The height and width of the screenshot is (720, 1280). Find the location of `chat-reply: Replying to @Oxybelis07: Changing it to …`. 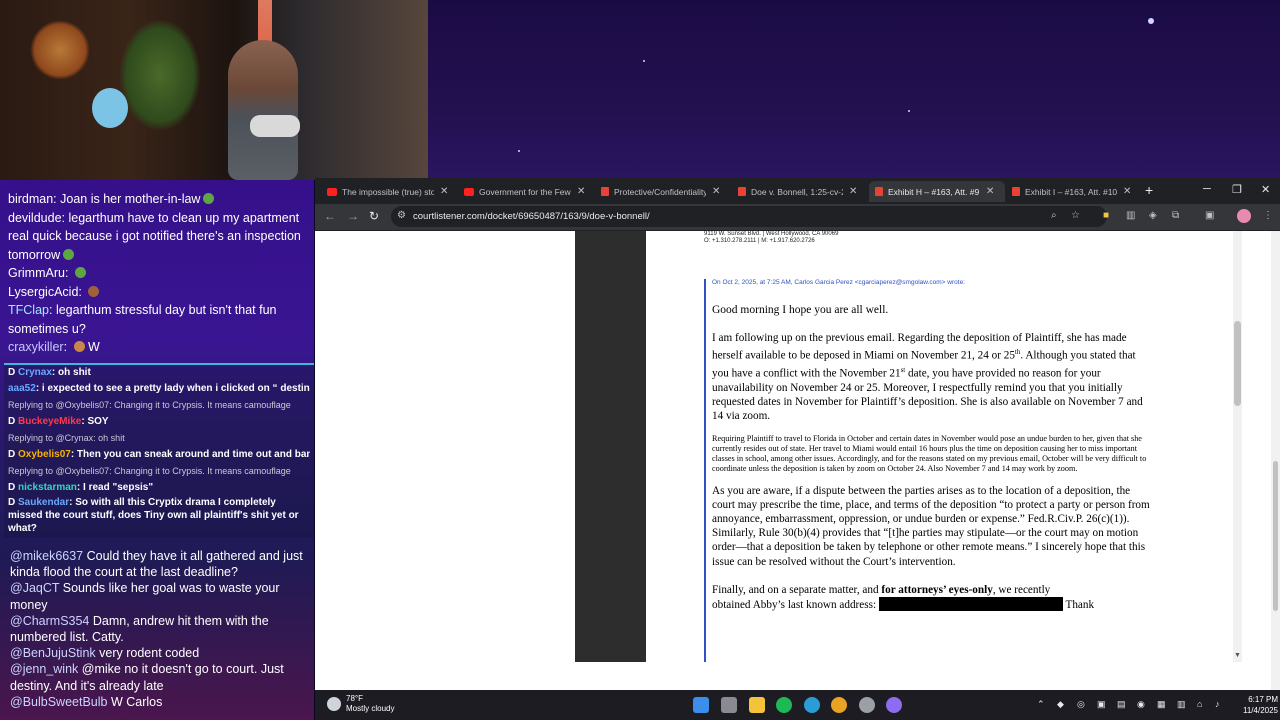

chat-reply: Replying to @Oxybelis07: Changing it to … is located at coordinates (159, 471).